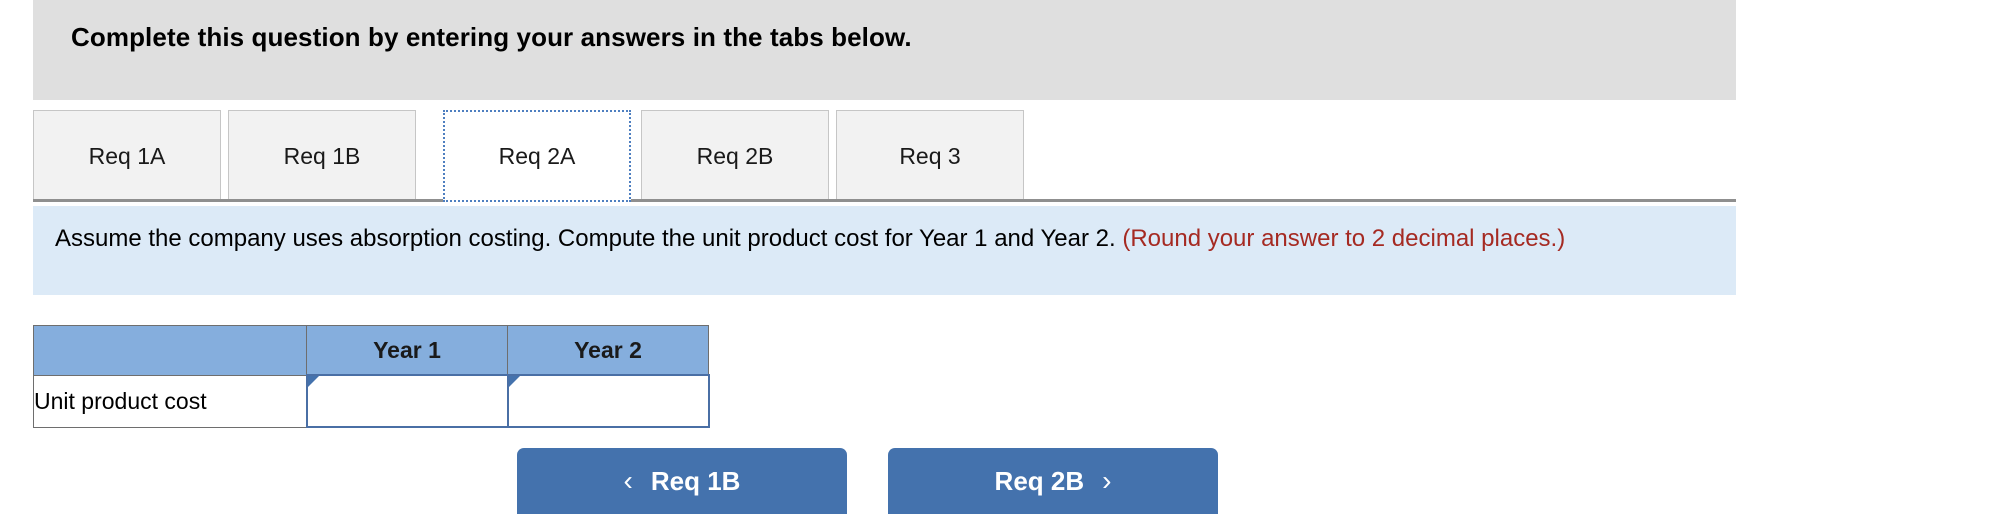 The height and width of the screenshot is (514, 2002). What do you see at coordinates (170, 401) in the screenshot?
I see `row-label-unit-product-cost: Unit product cost` at bounding box center [170, 401].